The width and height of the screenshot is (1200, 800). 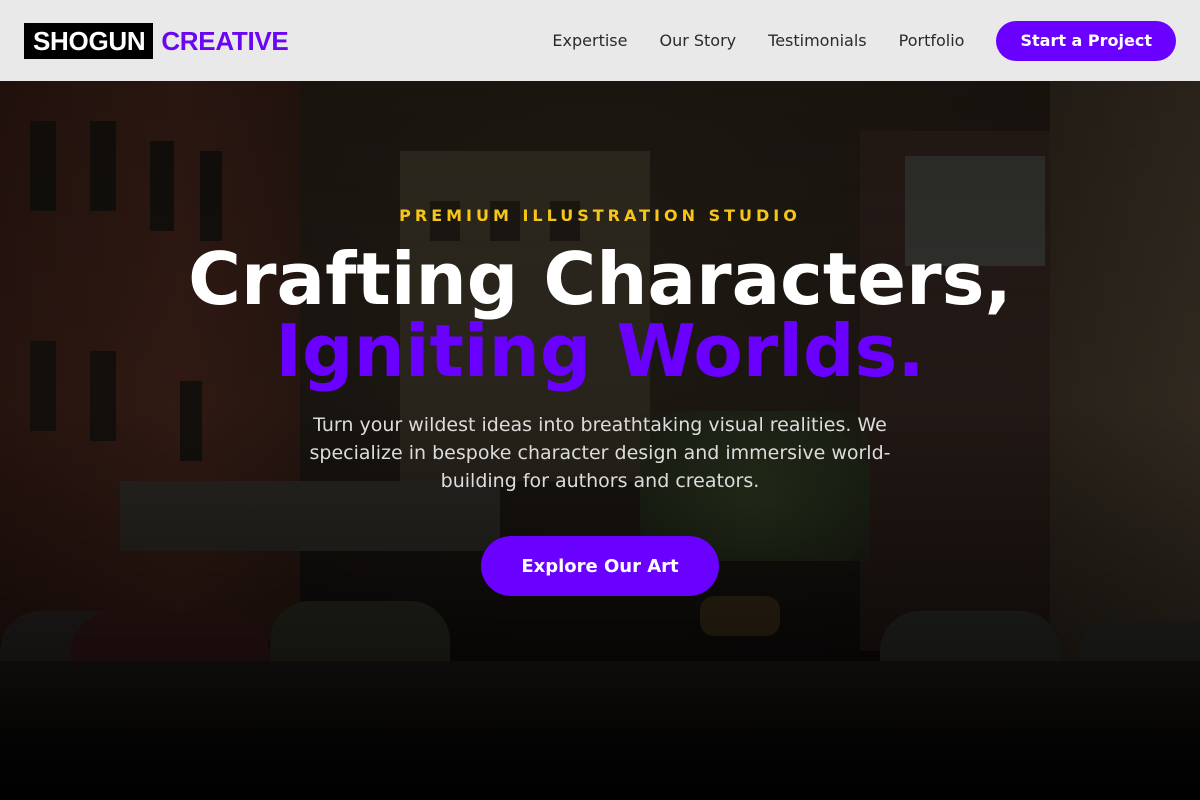 What do you see at coordinates (589, 40) in the screenshot?
I see `nav-link-expertise: Expertise` at bounding box center [589, 40].